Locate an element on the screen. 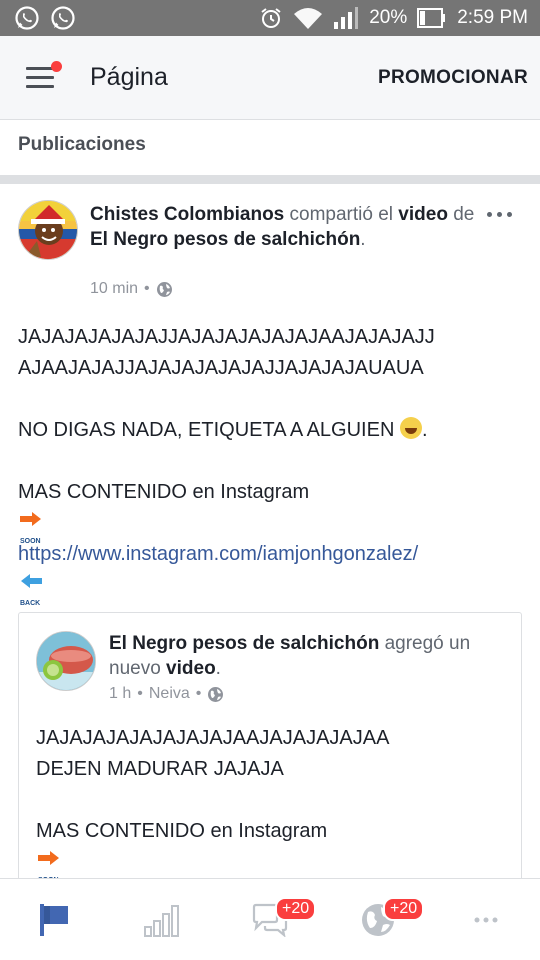  tab-insights is located at coordinates (162, 919).